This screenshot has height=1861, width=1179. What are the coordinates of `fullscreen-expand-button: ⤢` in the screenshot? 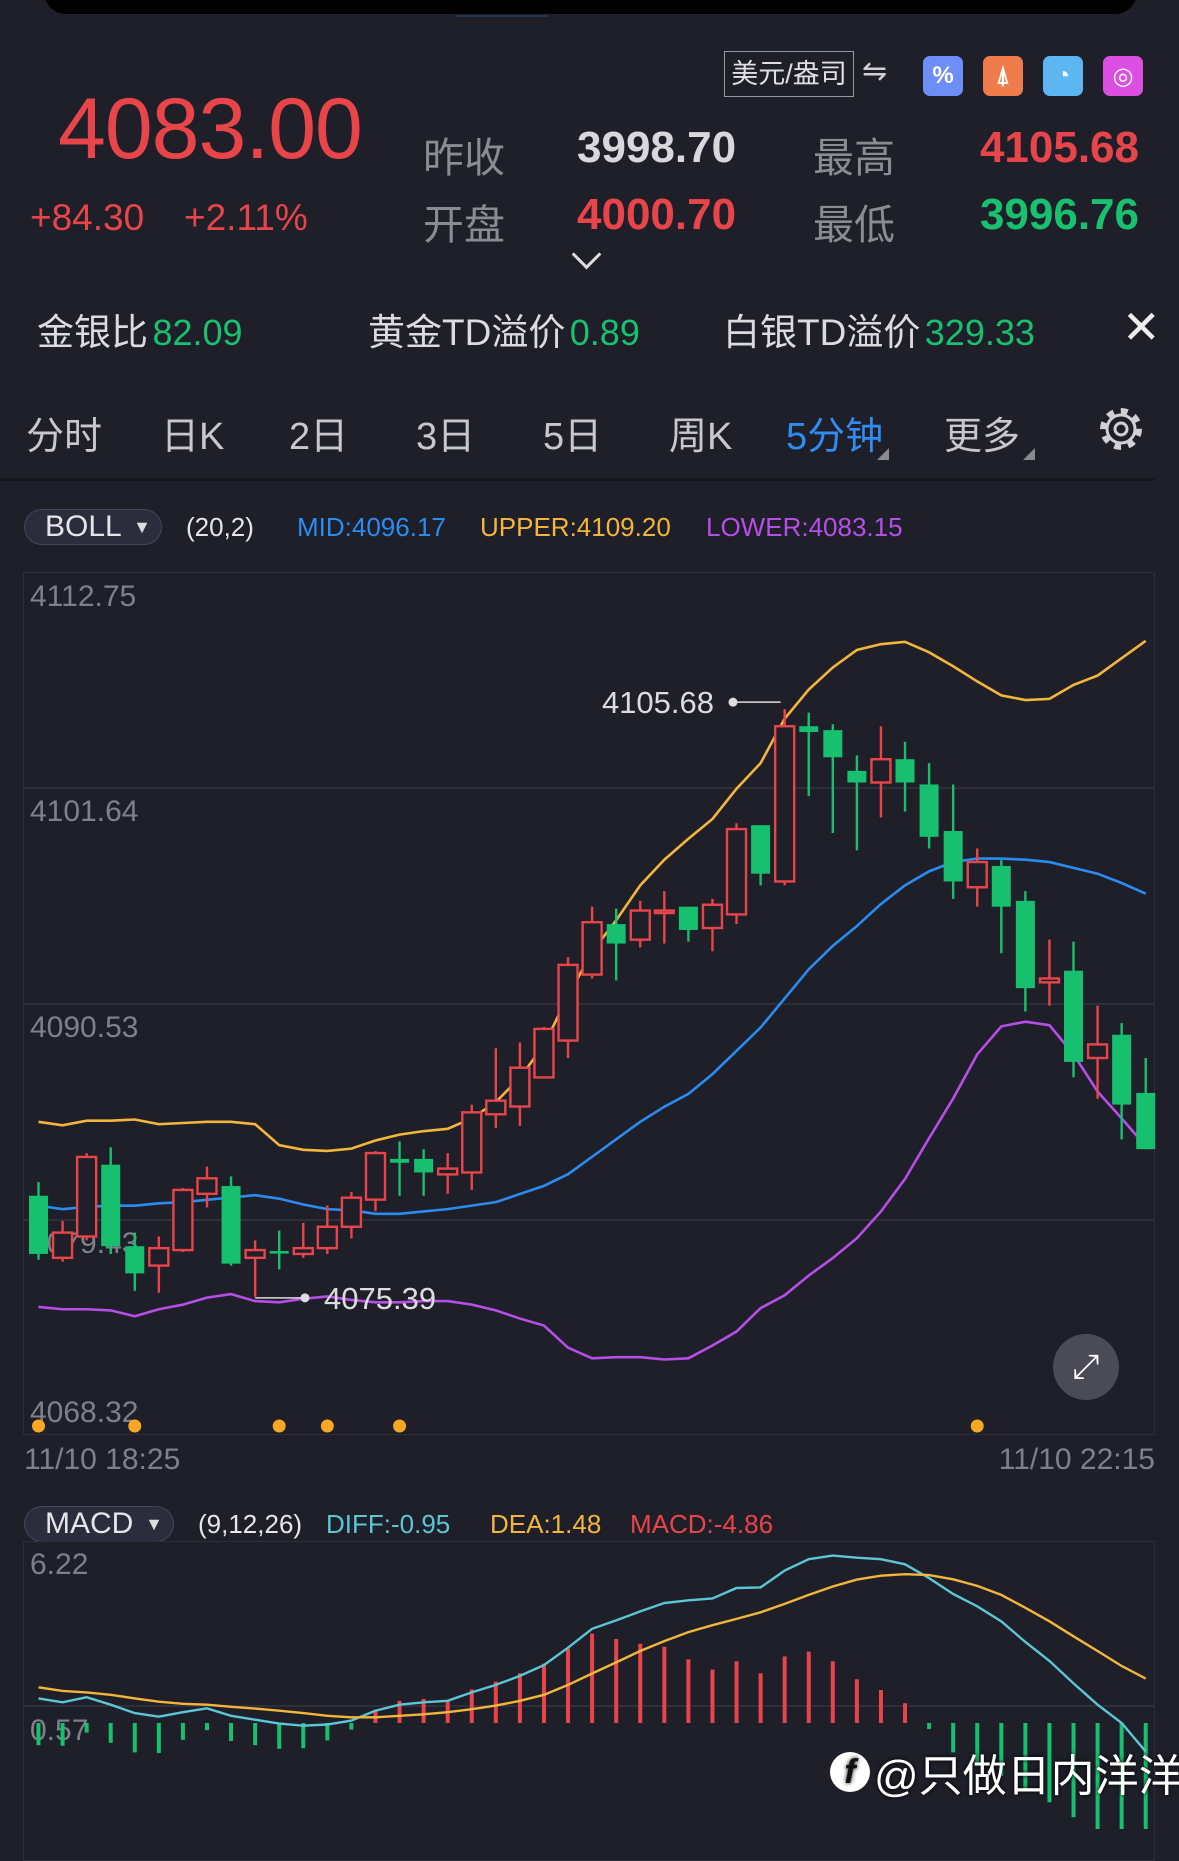 It's located at (1086, 1367).